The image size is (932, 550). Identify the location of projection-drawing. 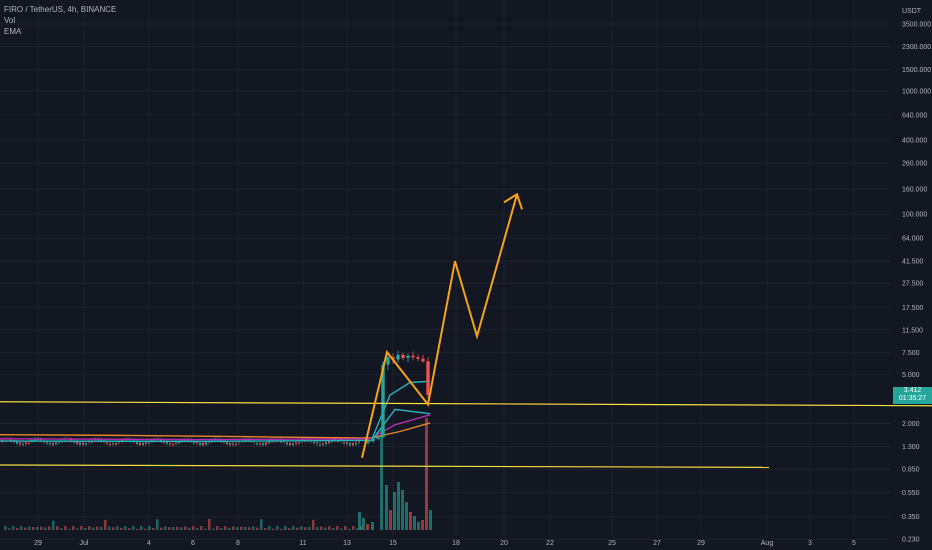
(442, 325).